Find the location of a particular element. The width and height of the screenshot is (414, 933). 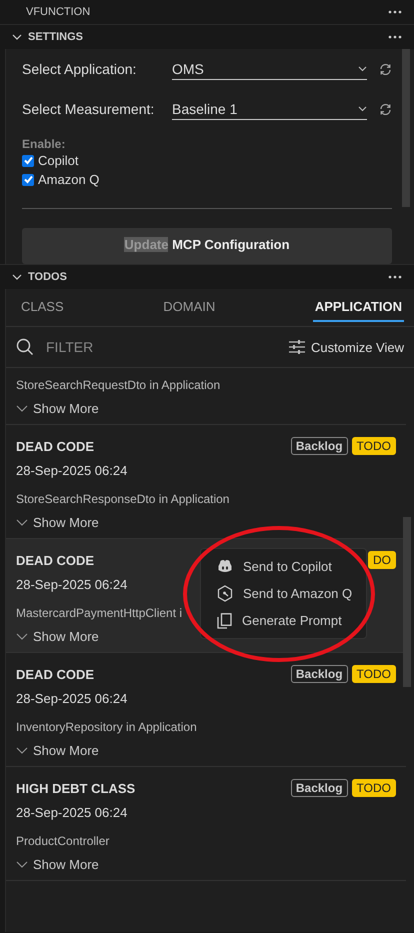

todo-description: MastercardPaymentHttpClient i is located at coordinates (100, 613).